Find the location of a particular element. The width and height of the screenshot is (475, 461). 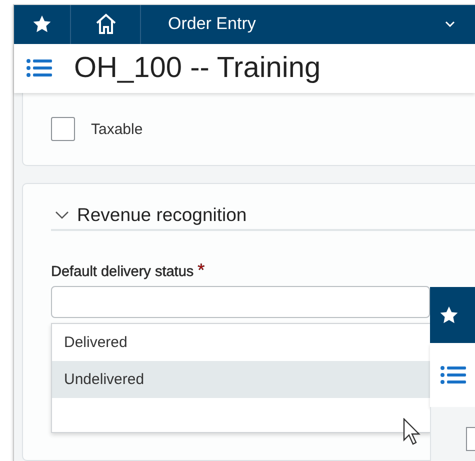

dropdown-option: Delivered is located at coordinates (241, 342).